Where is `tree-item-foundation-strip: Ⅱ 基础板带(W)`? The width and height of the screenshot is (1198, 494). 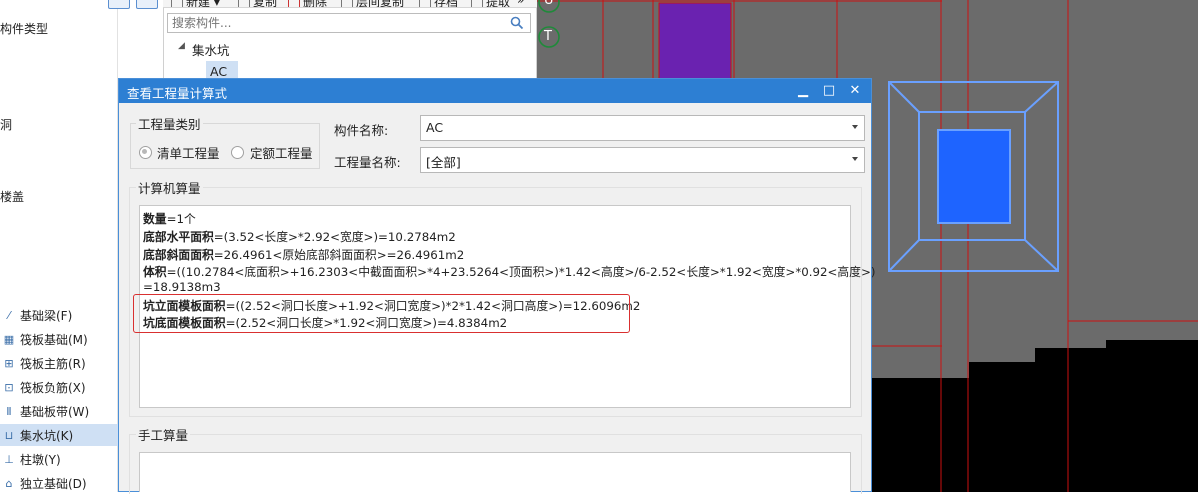
tree-item-foundation-strip: Ⅱ 基础板带(W) is located at coordinates (59, 411).